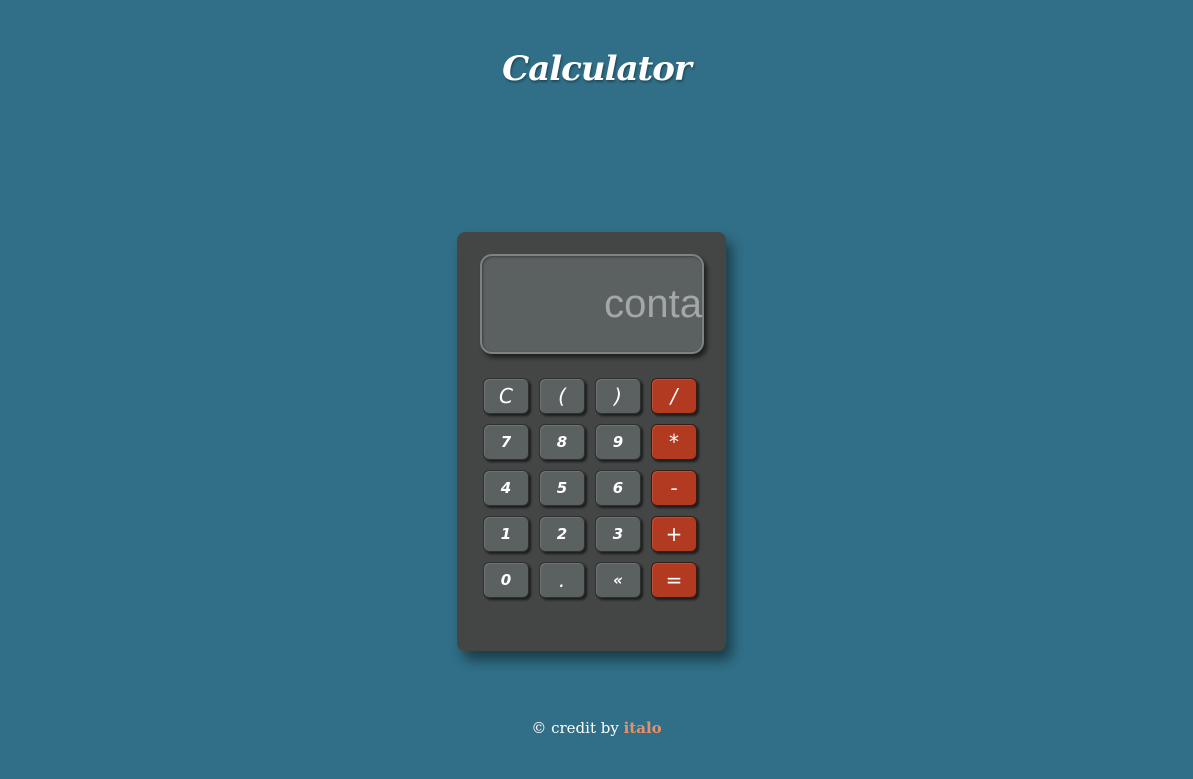 The image size is (1193, 779). I want to click on clear-button: C, so click(506, 396).